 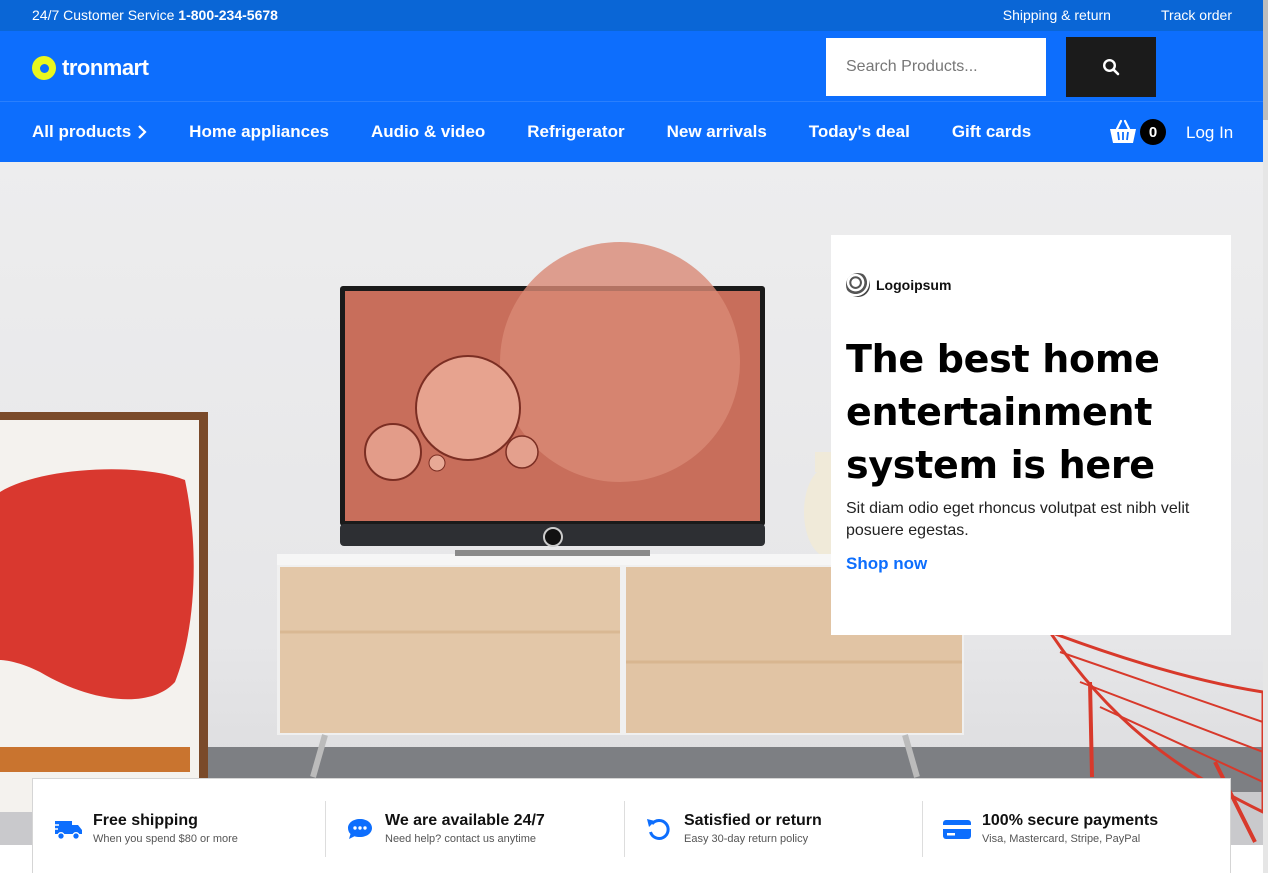 What do you see at coordinates (228, 15) in the screenshot?
I see `customer-service-phone: 1-800-234-5678` at bounding box center [228, 15].